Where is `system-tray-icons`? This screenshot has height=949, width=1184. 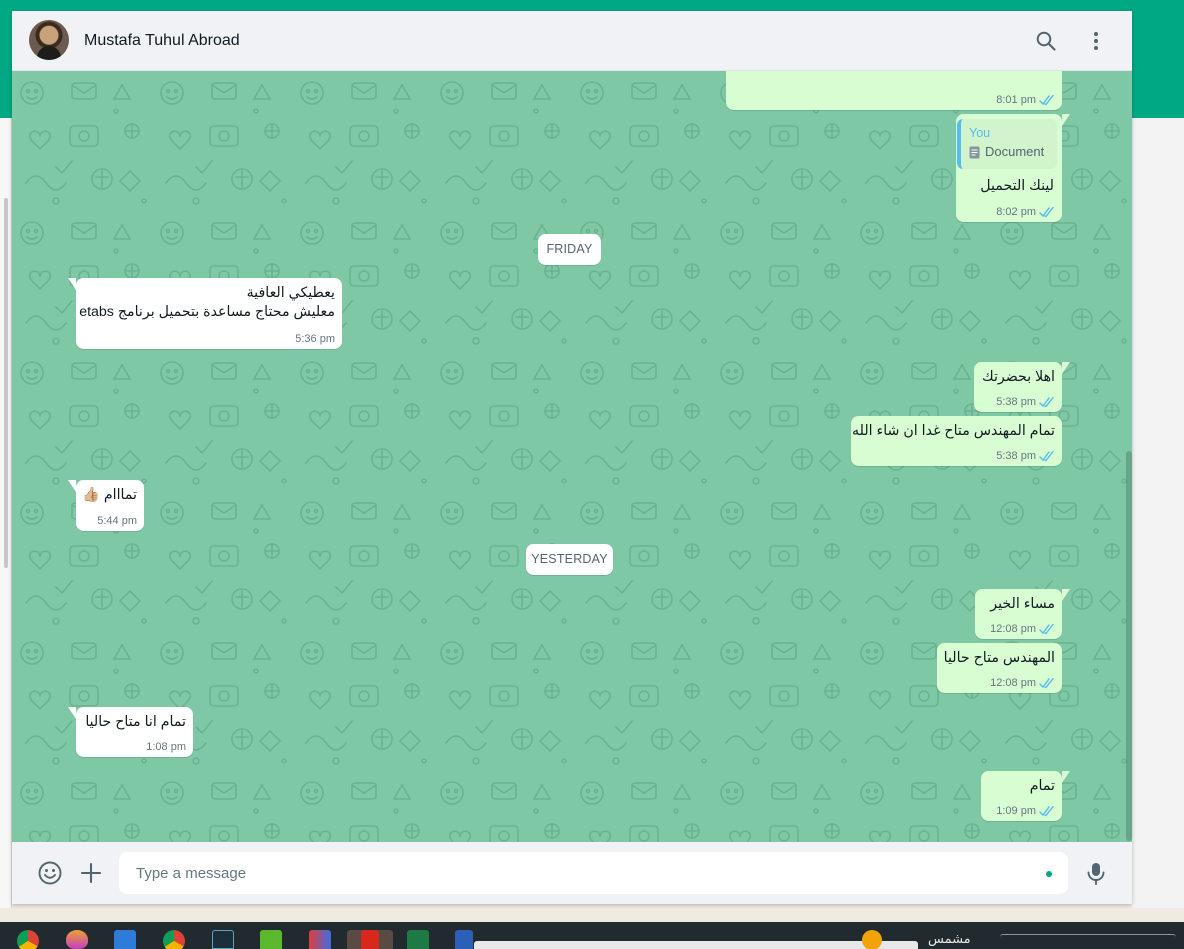
system-tray-icons is located at coordinates (1088, 940).